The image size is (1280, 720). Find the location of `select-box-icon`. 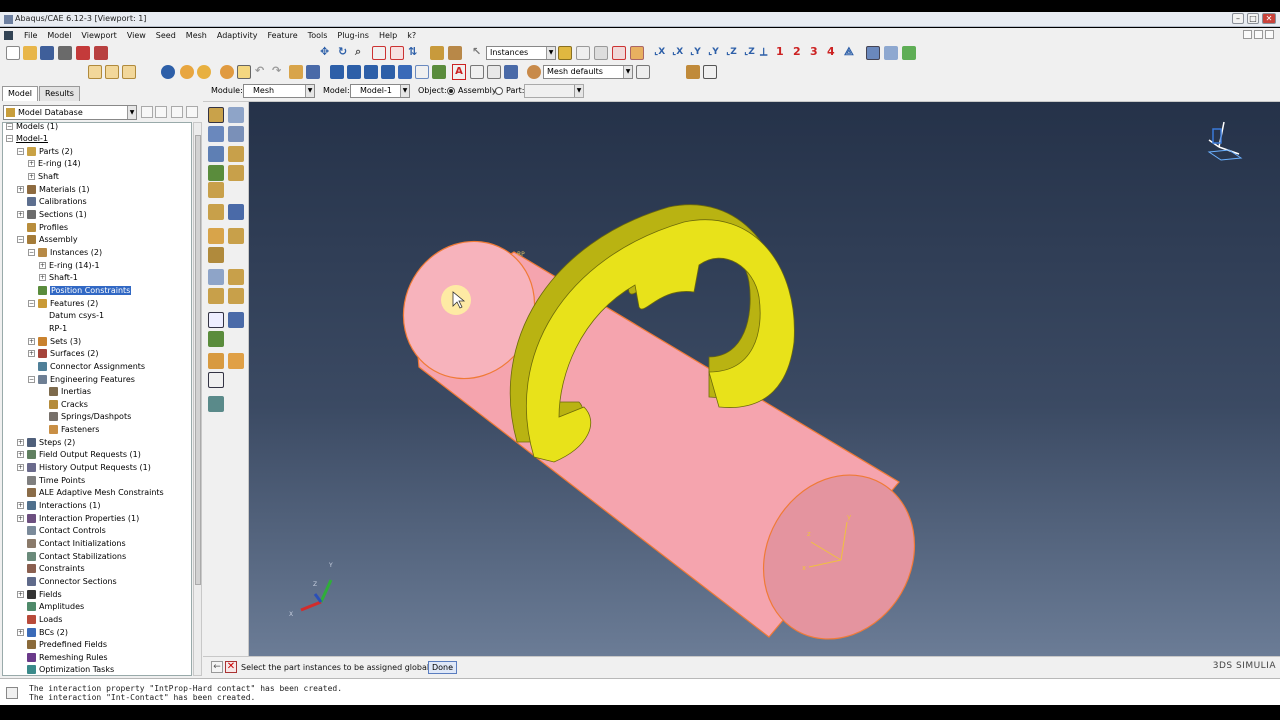

select-box-icon is located at coordinates (601, 53).